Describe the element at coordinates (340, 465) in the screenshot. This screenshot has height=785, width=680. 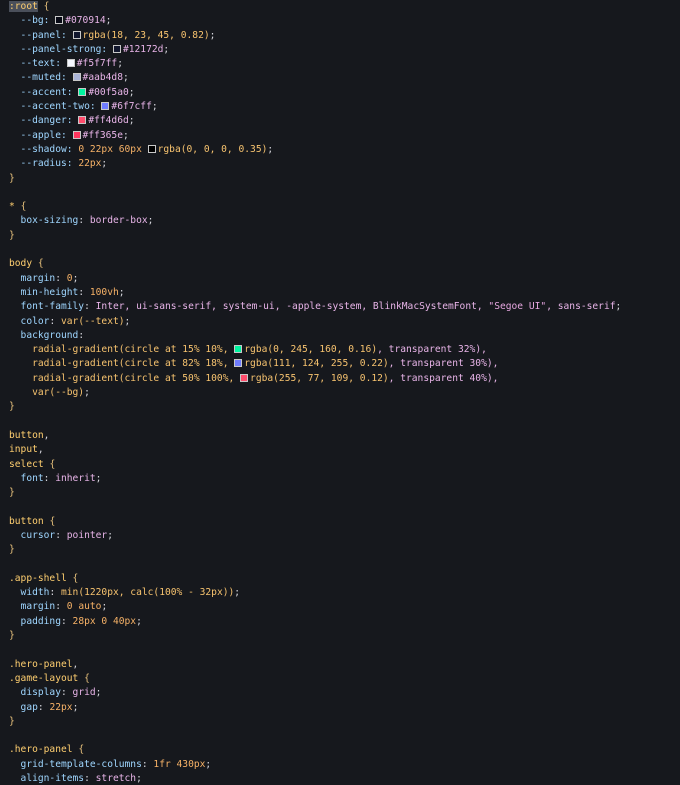
I see `code-line: select {` at that location.